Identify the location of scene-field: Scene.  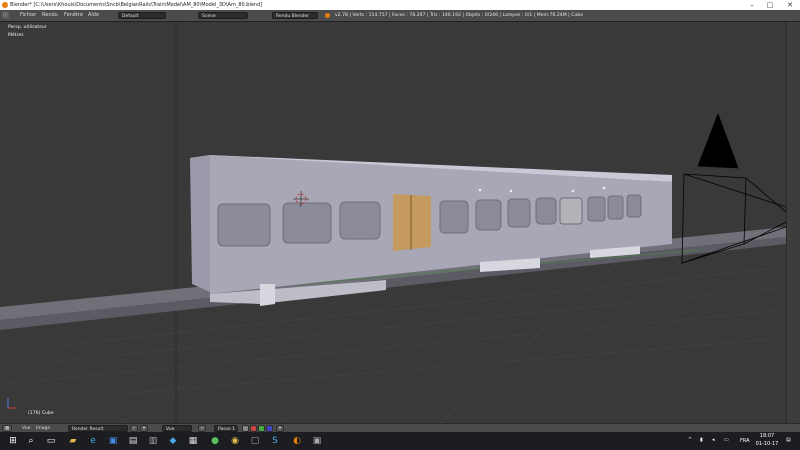
(223, 15).